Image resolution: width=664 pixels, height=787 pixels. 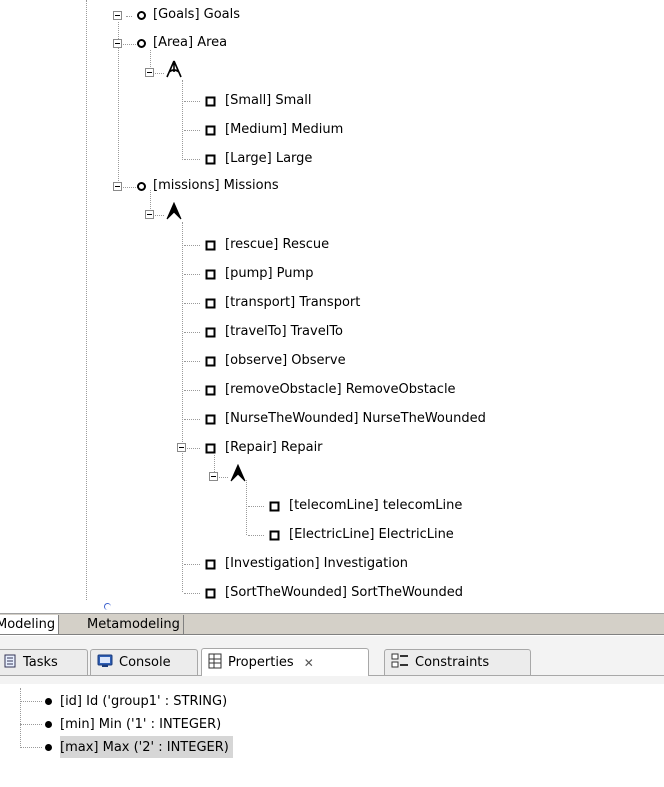 I want to click on alternative-group-icon, so click(x=174, y=69).